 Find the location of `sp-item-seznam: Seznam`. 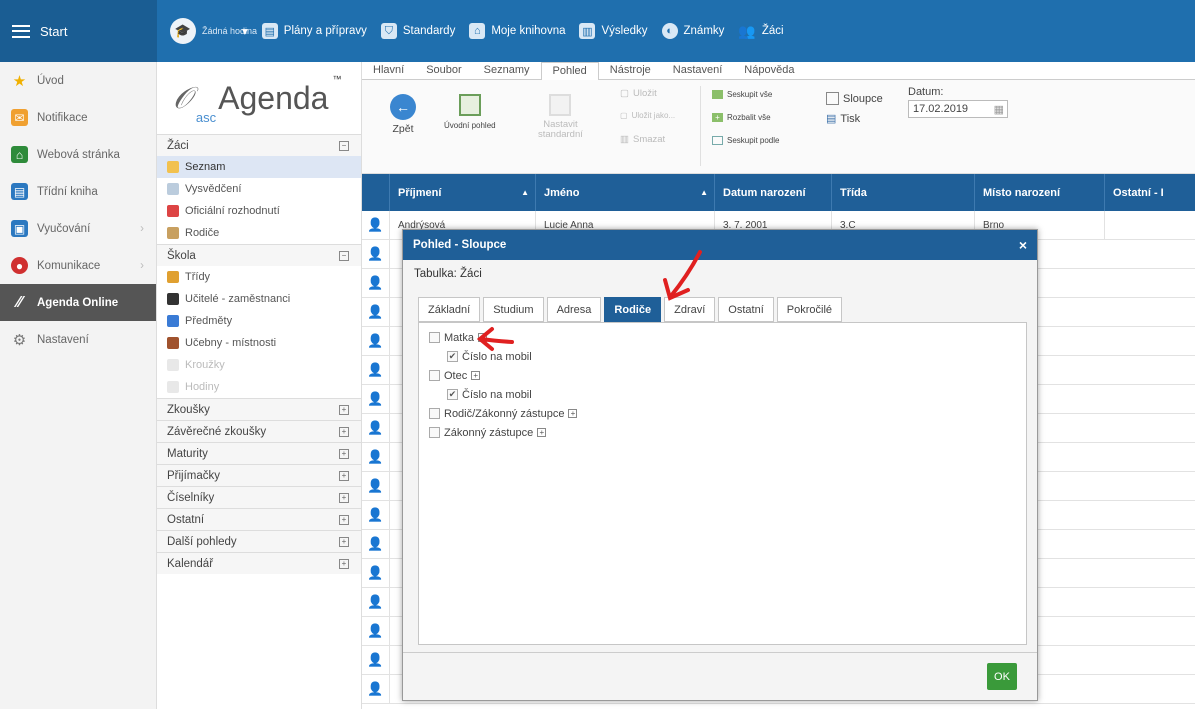

sp-item-seznam: Seznam is located at coordinates (259, 167).